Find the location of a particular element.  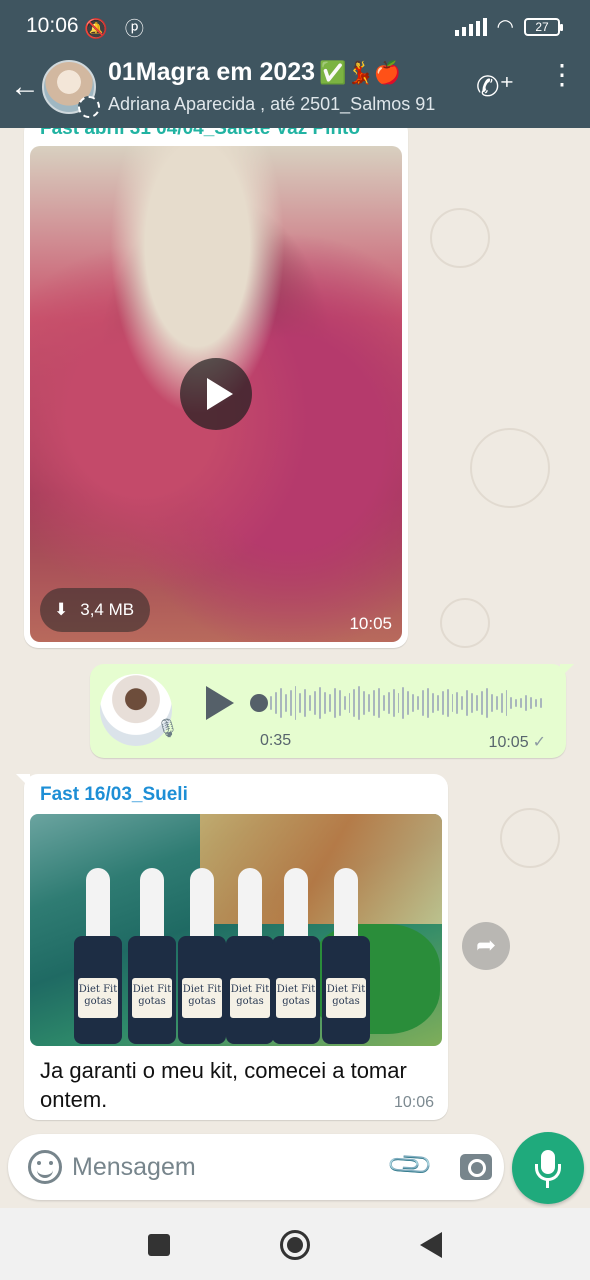

status-time: 10:06 is located at coordinates (52, 25).